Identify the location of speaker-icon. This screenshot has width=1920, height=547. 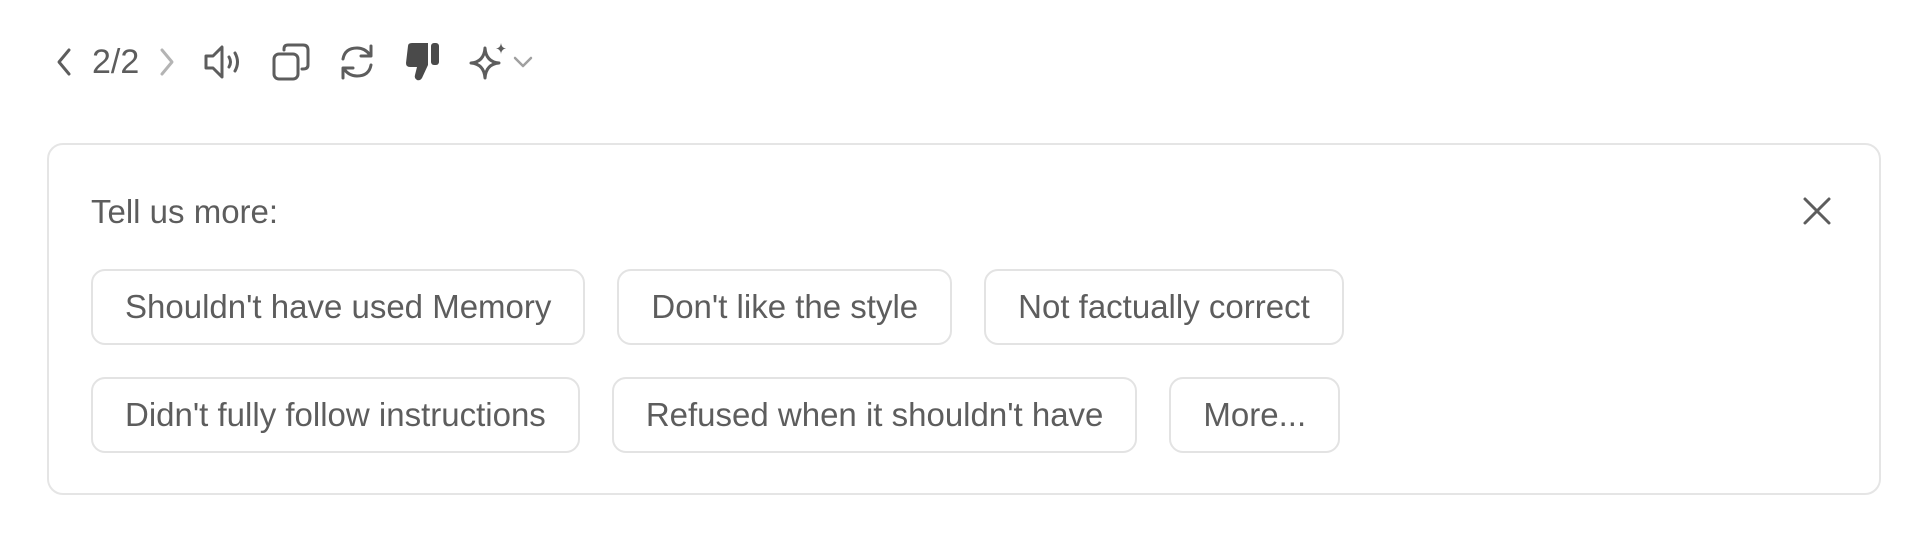
(222, 62).